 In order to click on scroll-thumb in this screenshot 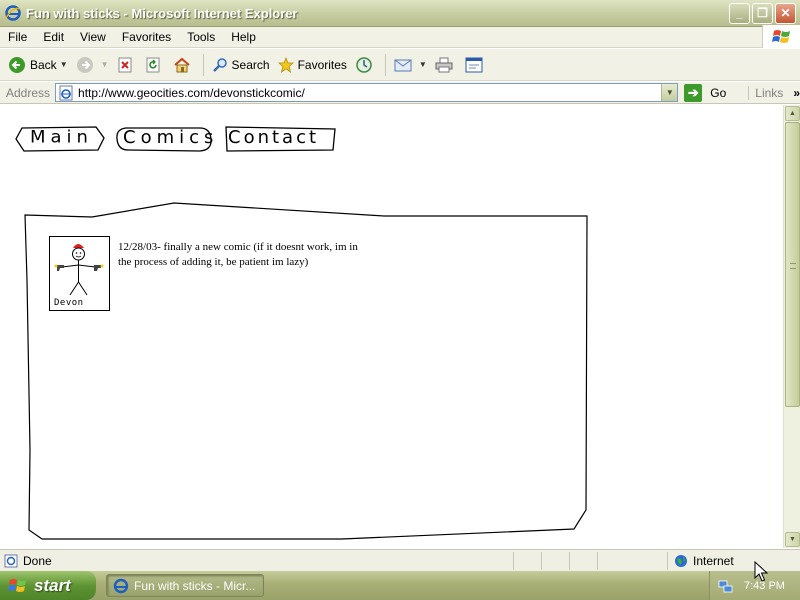, I will do `click(792, 264)`.